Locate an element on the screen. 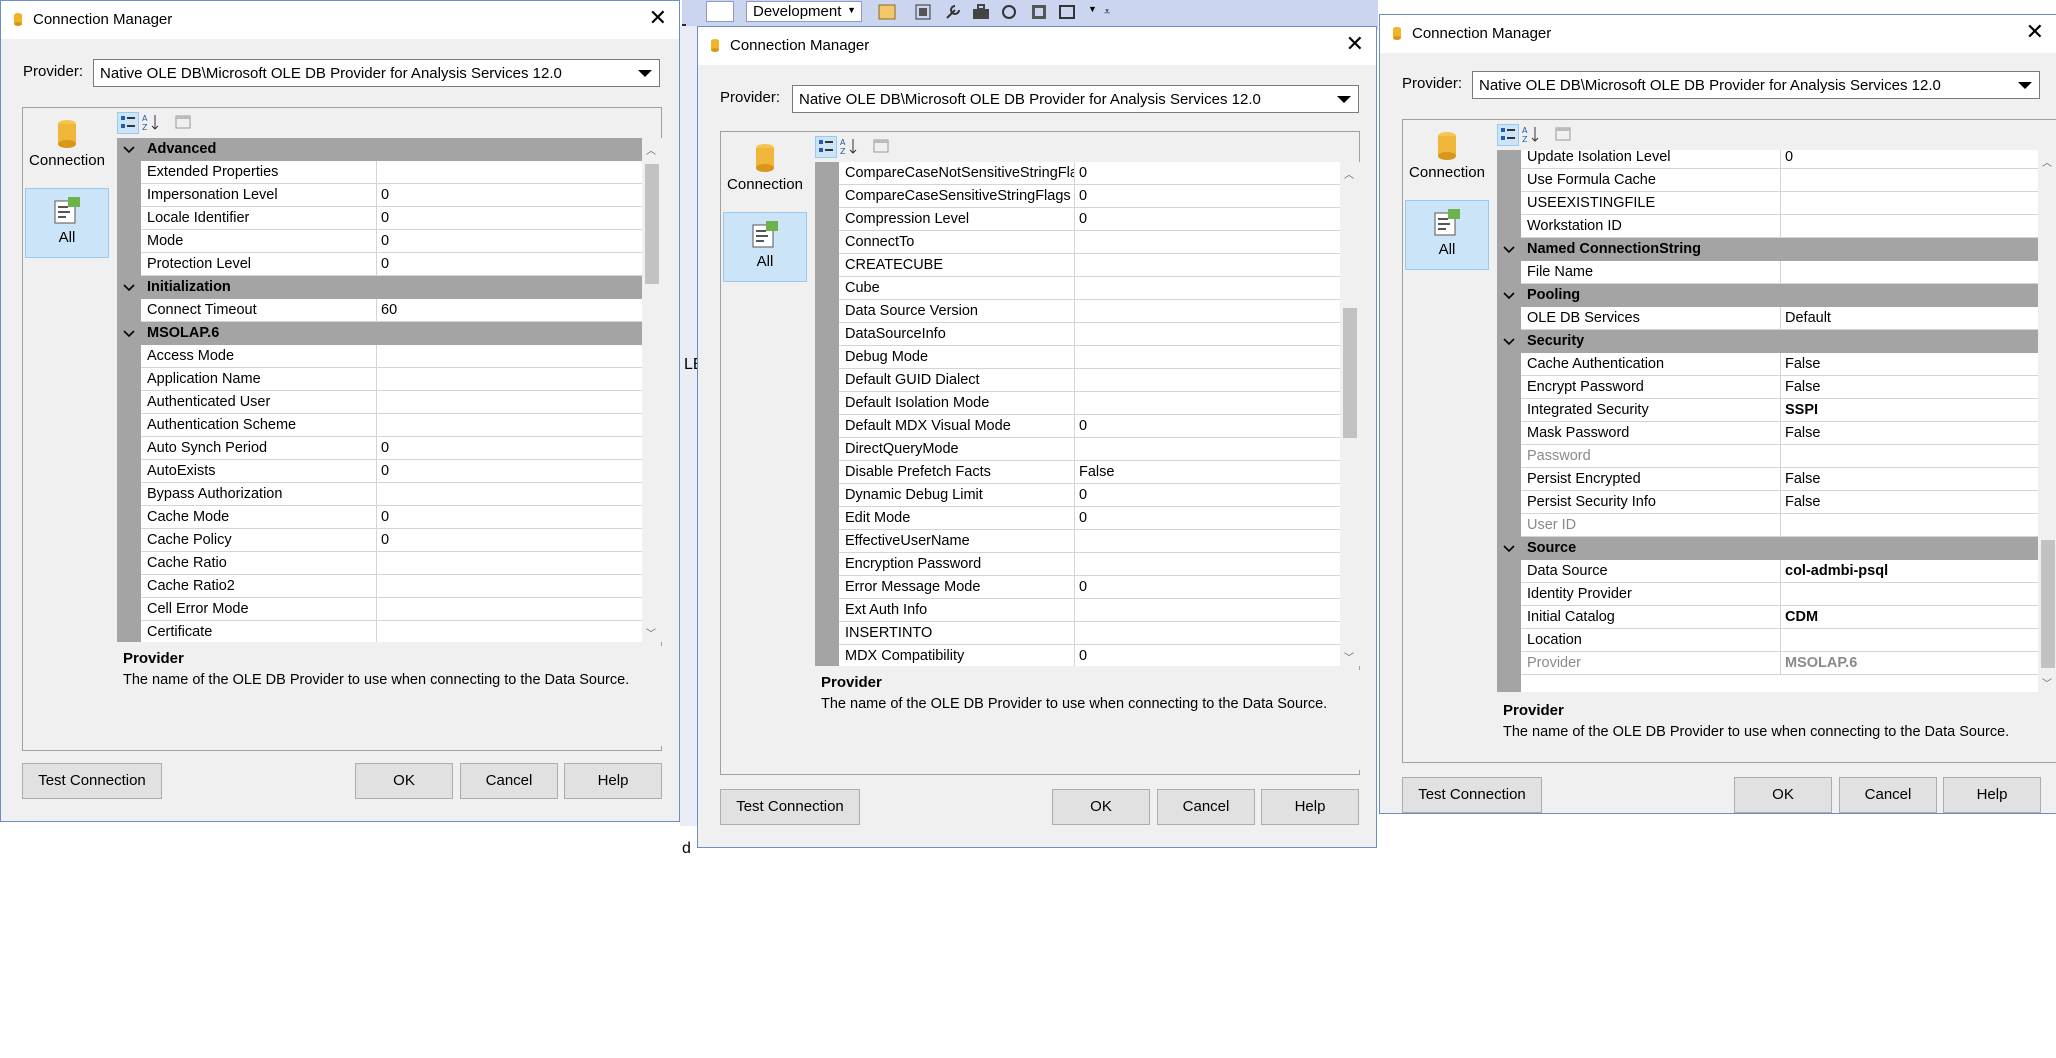 This screenshot has height=1058, width=2056. chevron-down-icon: ▼ is located at coordinates (1092, 9).